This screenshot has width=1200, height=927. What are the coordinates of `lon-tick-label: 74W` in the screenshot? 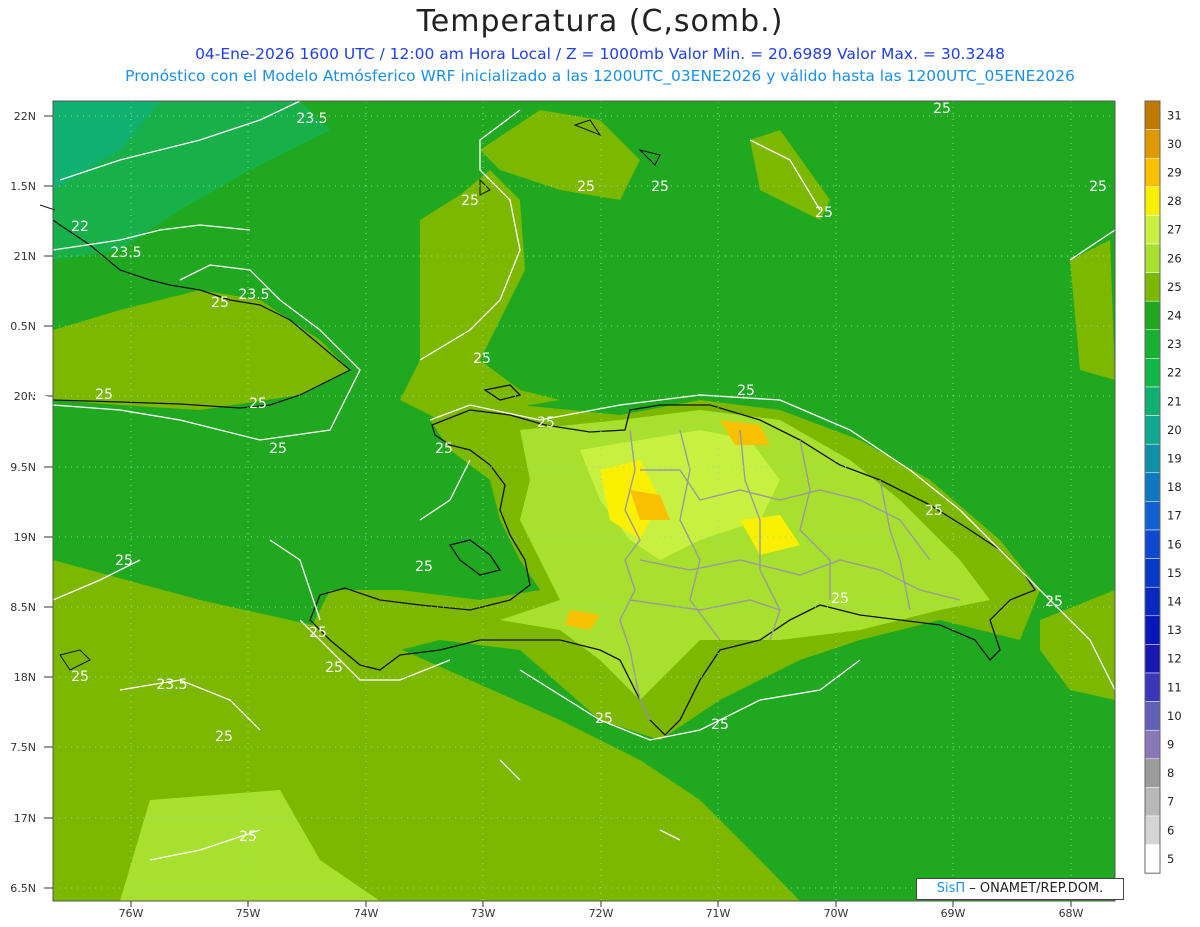 It's located at (366, 913).